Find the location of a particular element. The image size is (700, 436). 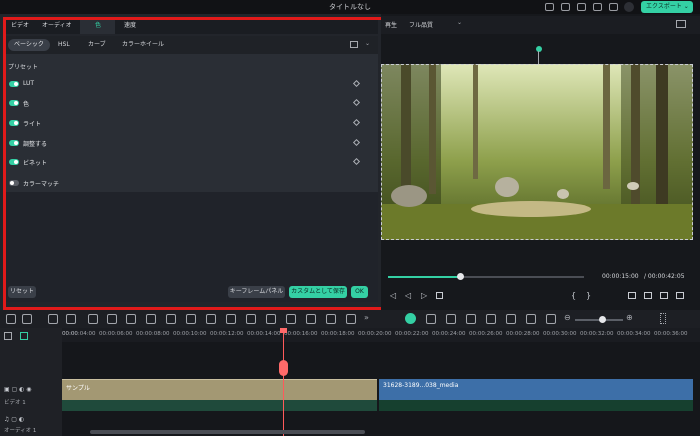

playback-mode: 再生 is located at coordinates (391, 25).